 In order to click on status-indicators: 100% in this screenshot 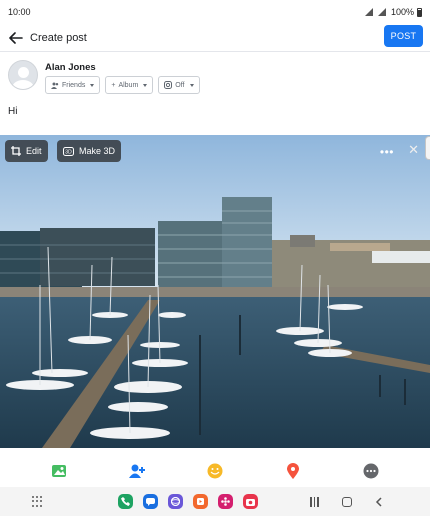, I will do `click(393, 12)`.